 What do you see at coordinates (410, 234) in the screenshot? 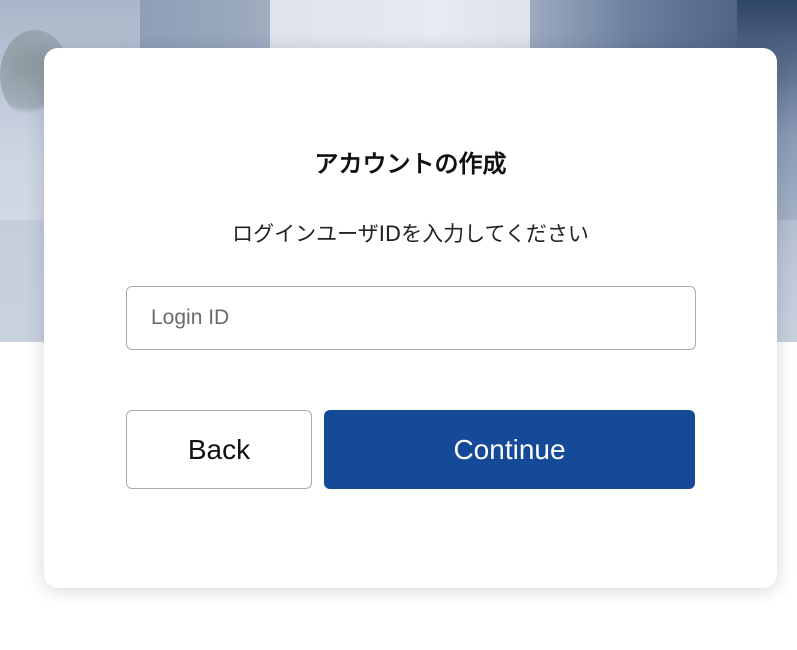
I see `dialog-instruction: ログインユーザIDを入力してください` at bounding box center [410, 234].